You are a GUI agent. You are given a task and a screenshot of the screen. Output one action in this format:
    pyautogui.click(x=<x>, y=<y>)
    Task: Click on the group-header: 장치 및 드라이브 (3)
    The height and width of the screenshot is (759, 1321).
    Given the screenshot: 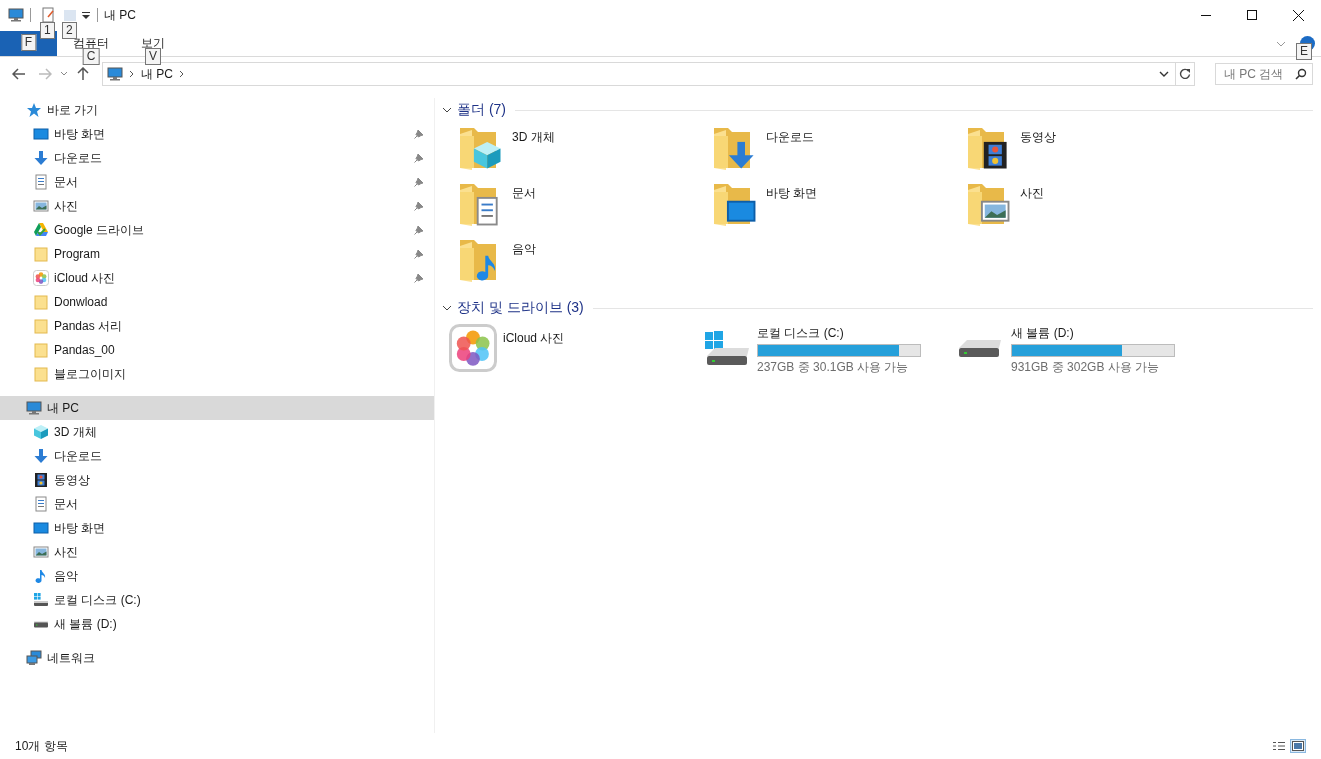 What is the action you would take?
    pyautogui.click(x=520, y=308)
    